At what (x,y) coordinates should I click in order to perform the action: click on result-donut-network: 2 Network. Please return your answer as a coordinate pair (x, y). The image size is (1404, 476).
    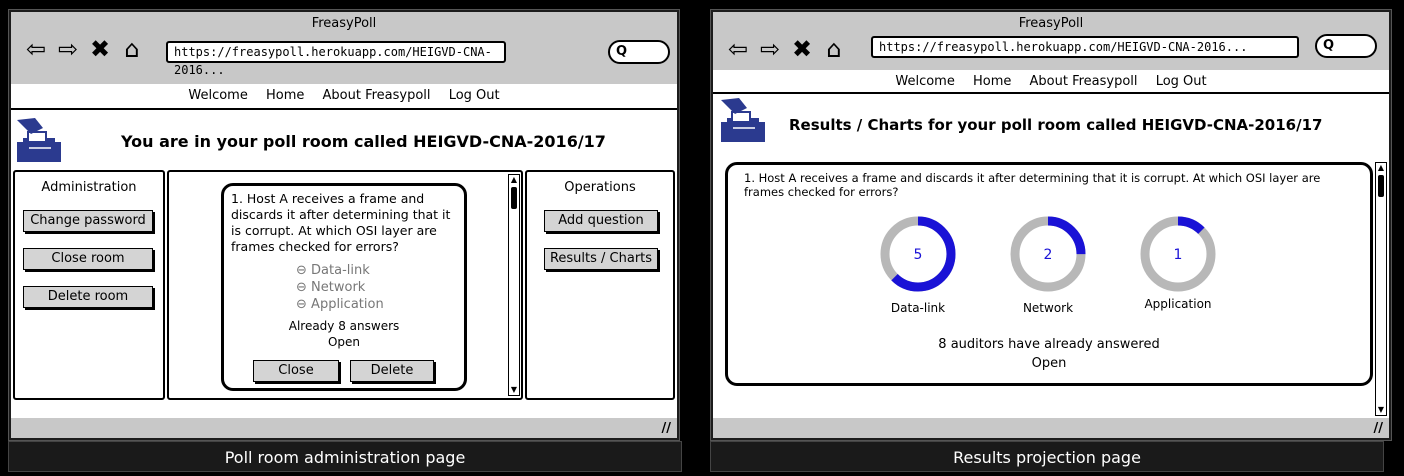
    Looking at the image, I should click on (1048, 264).